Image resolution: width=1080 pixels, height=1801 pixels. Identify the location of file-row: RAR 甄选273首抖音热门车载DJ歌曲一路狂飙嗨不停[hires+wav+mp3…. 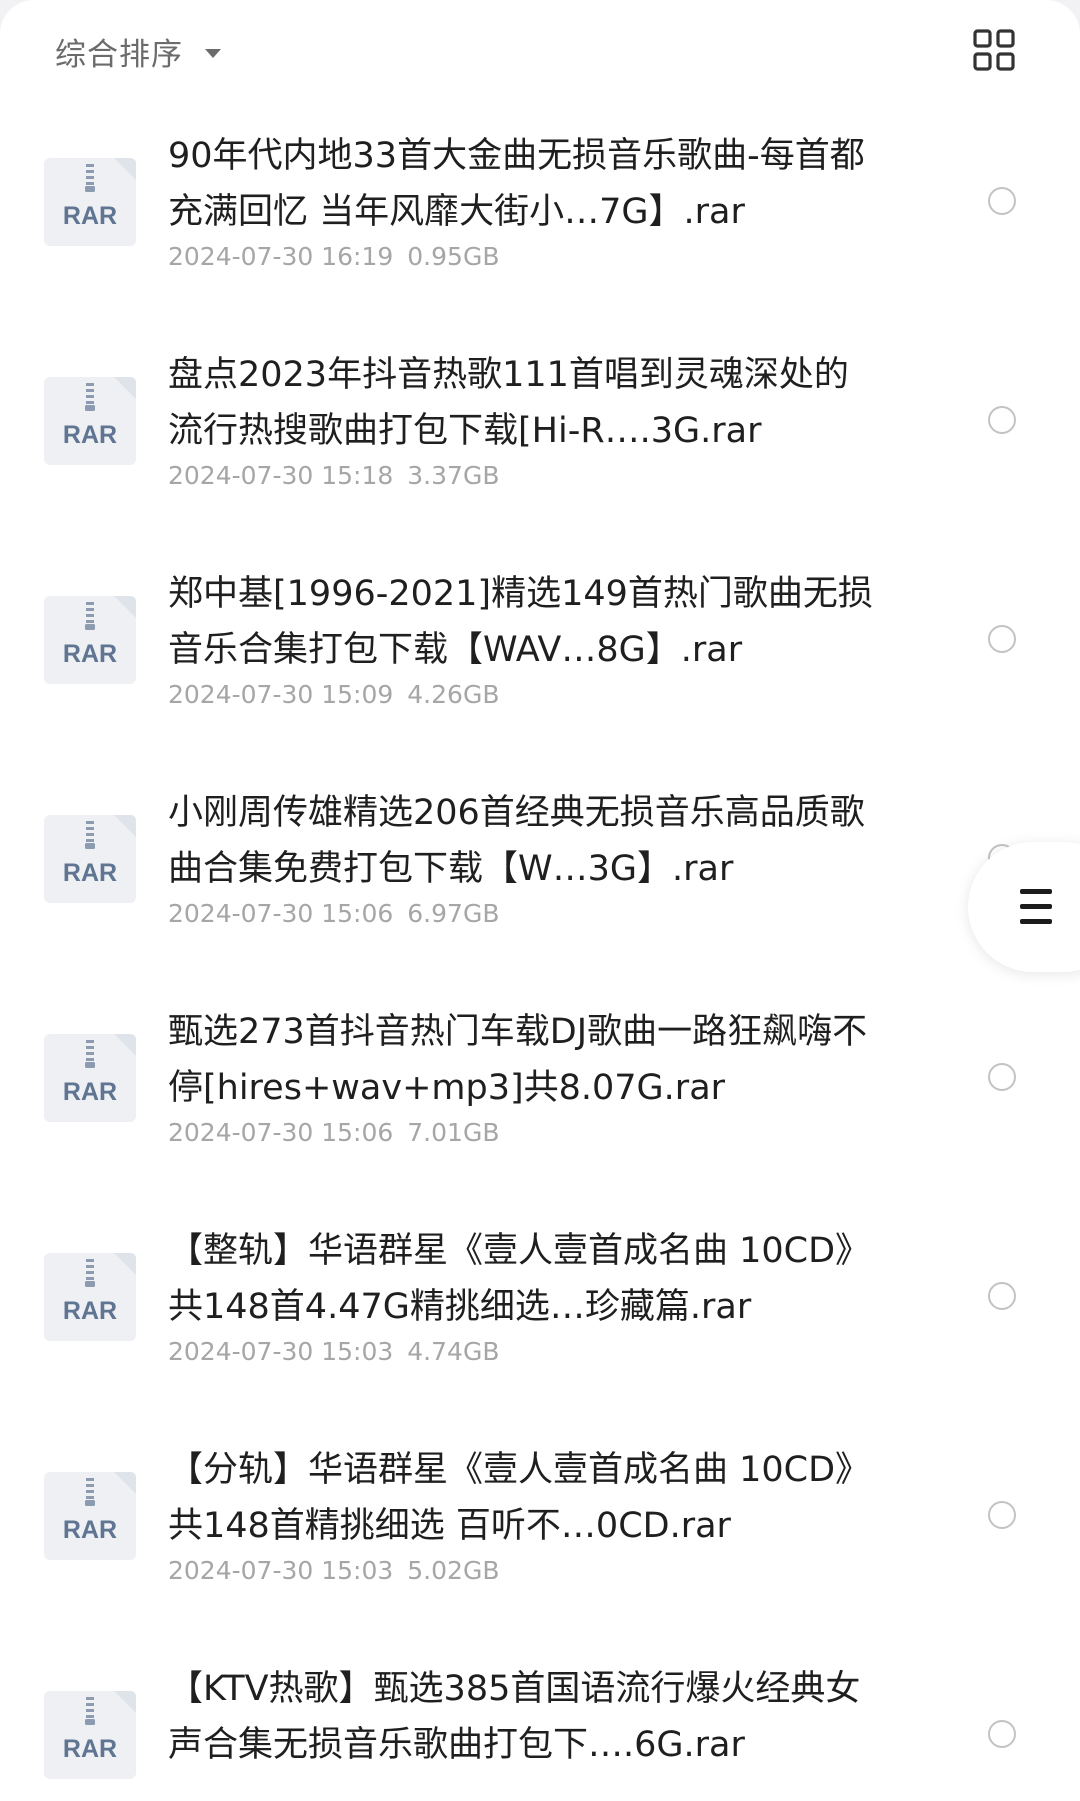
(540, 1095).